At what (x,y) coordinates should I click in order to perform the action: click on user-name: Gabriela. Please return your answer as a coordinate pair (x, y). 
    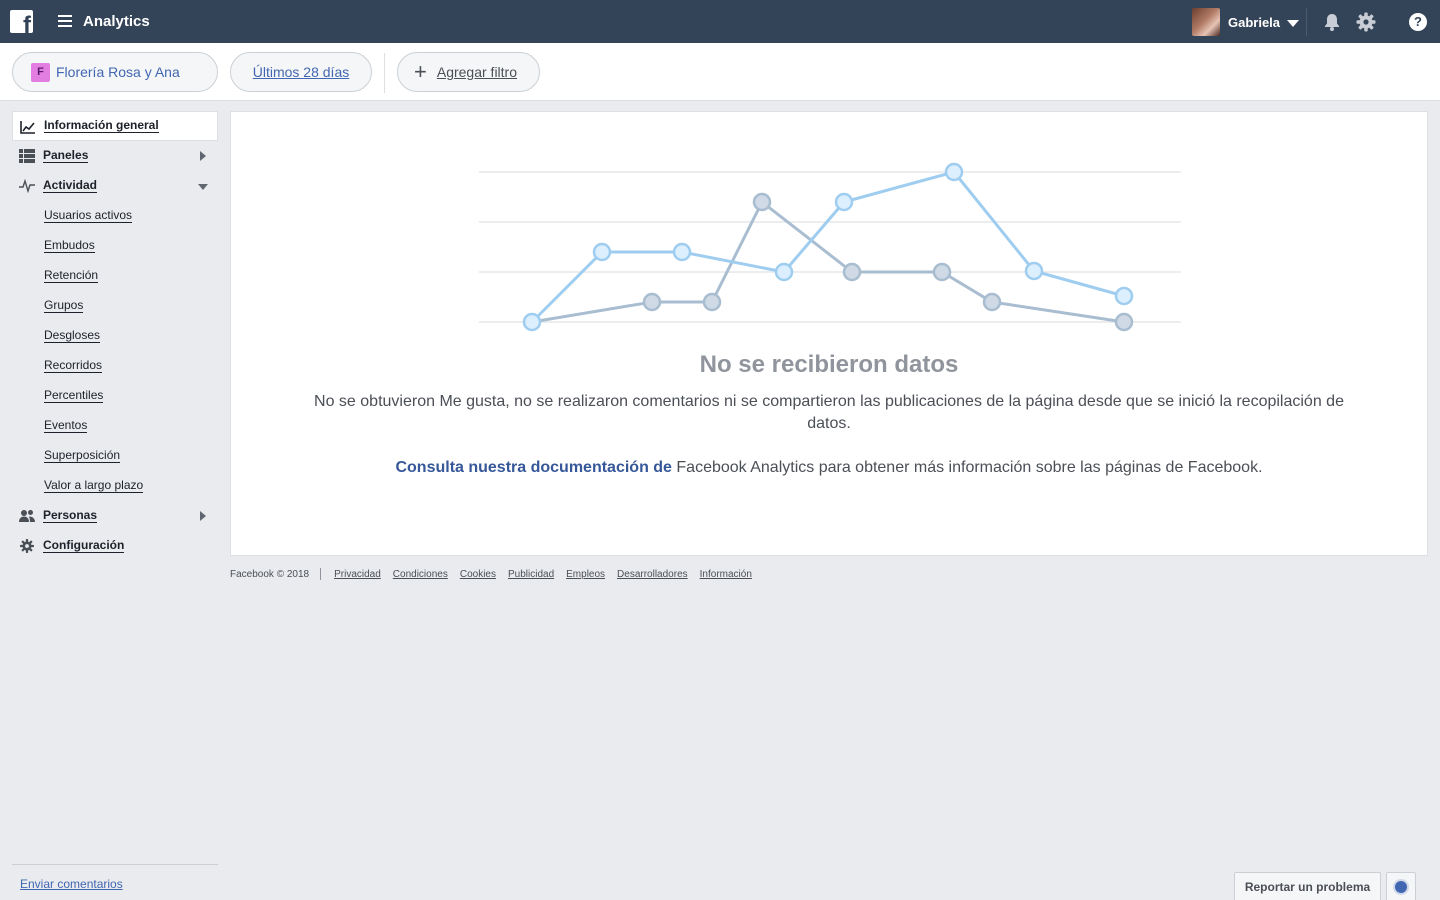
    Looking at the image, I should click on (1254, 22).